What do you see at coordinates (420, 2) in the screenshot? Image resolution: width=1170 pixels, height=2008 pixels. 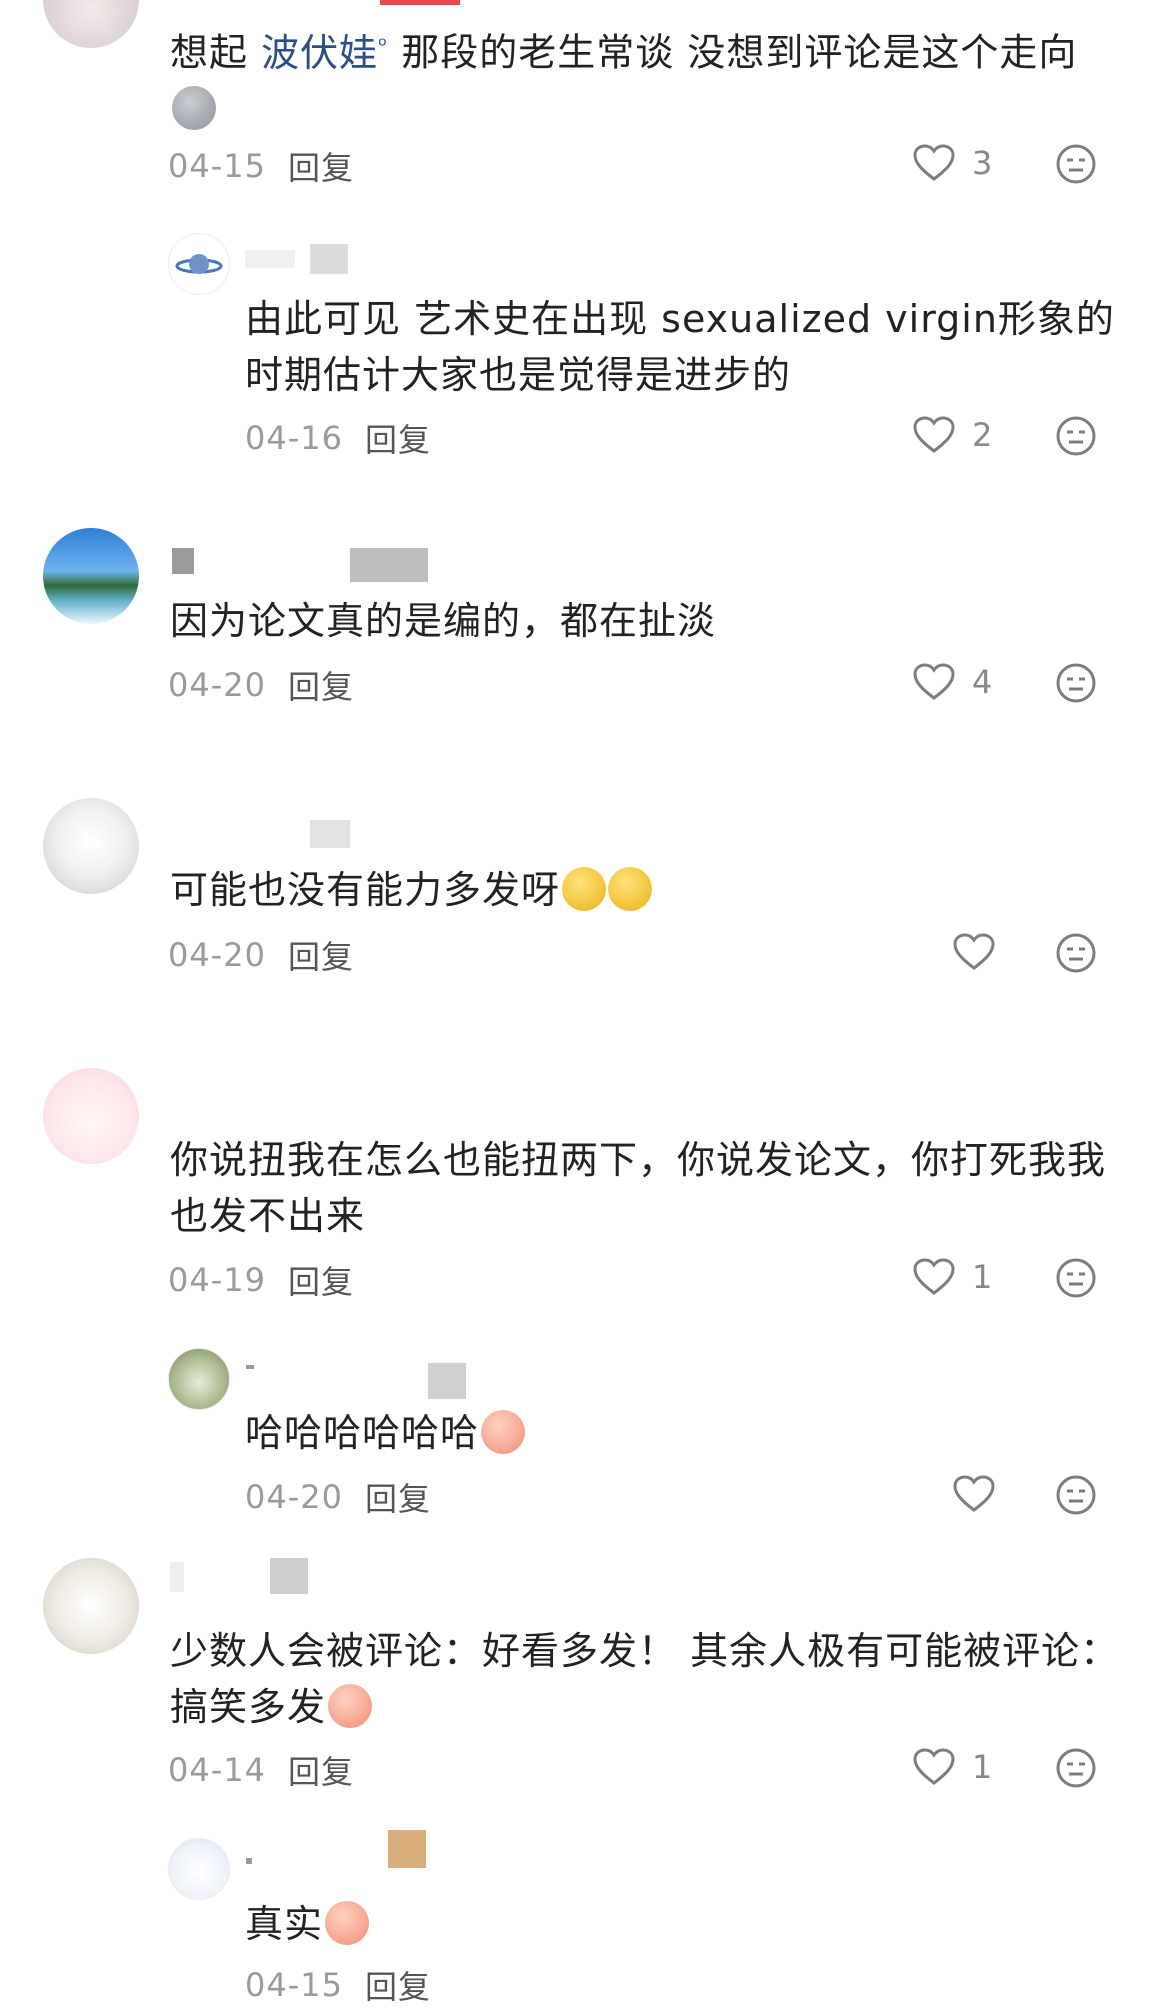 I see `top-accent-bar` at bounding box center [420, 2].